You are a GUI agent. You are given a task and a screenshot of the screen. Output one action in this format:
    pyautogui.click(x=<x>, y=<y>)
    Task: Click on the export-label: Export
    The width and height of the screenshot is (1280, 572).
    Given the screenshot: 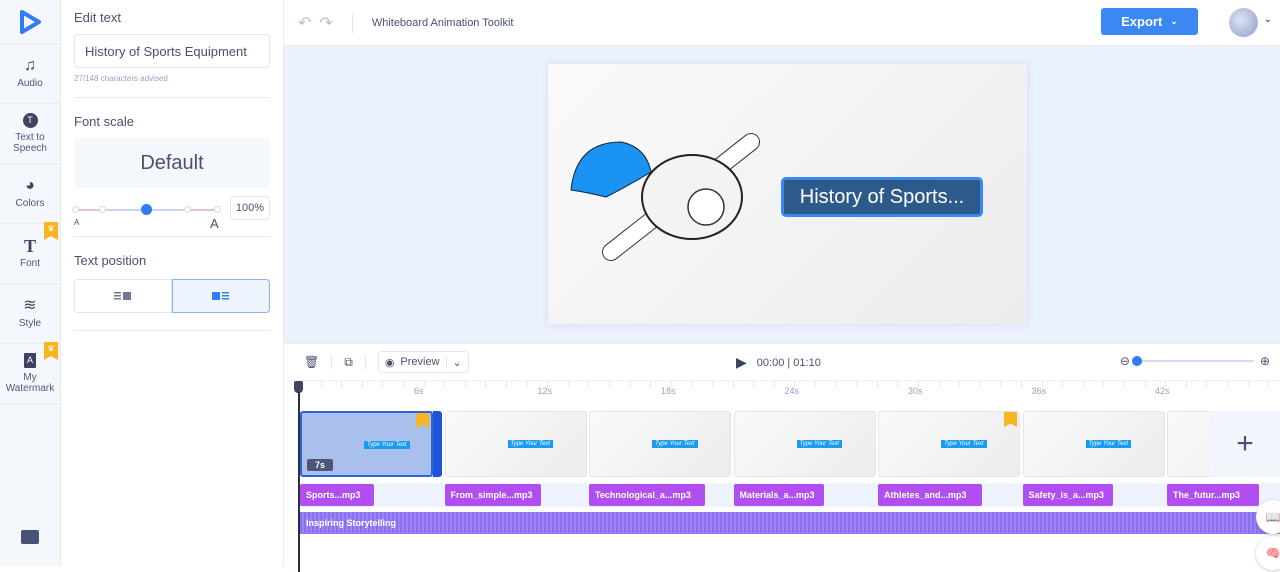 What is the action you would take?
    pyautogui.click(x=1142, y=21)
    